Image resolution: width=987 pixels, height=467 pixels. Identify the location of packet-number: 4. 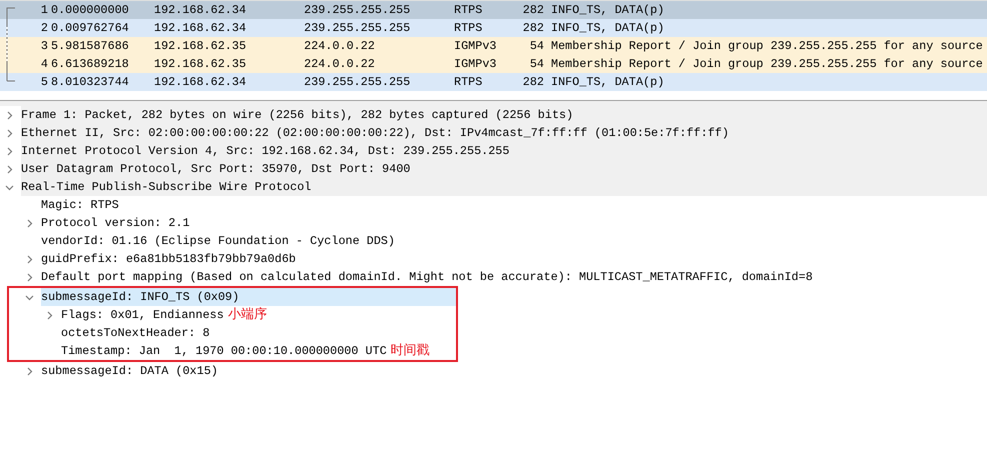
(44, 64).